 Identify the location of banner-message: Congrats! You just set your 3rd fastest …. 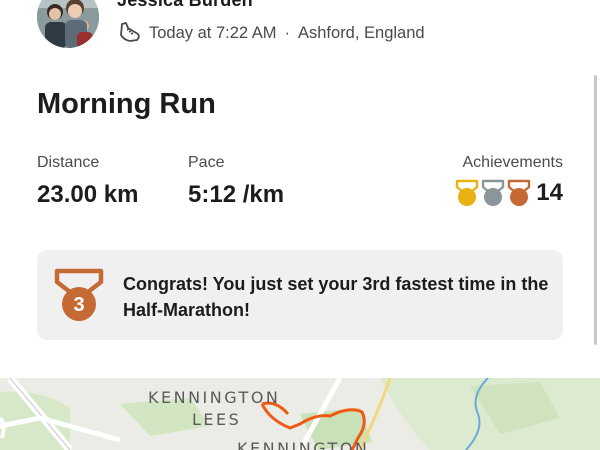
(336, 297).